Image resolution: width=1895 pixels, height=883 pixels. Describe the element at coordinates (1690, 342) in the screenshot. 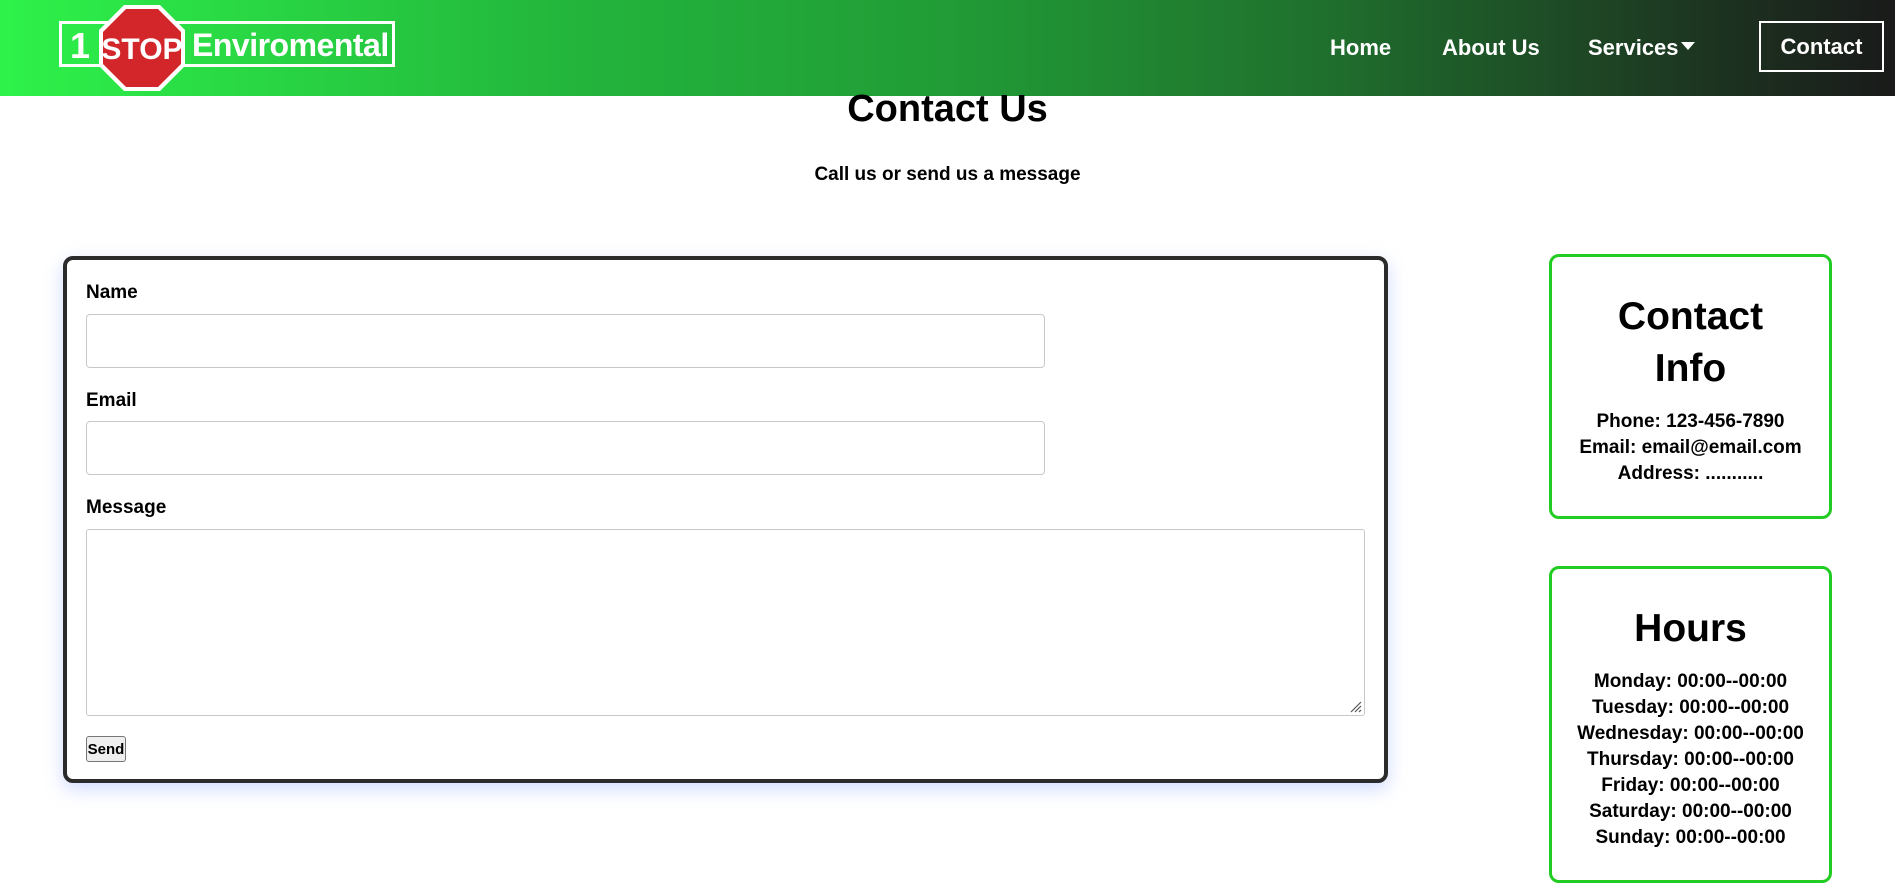

I see `contact-info-title: Contact Info` at that location.